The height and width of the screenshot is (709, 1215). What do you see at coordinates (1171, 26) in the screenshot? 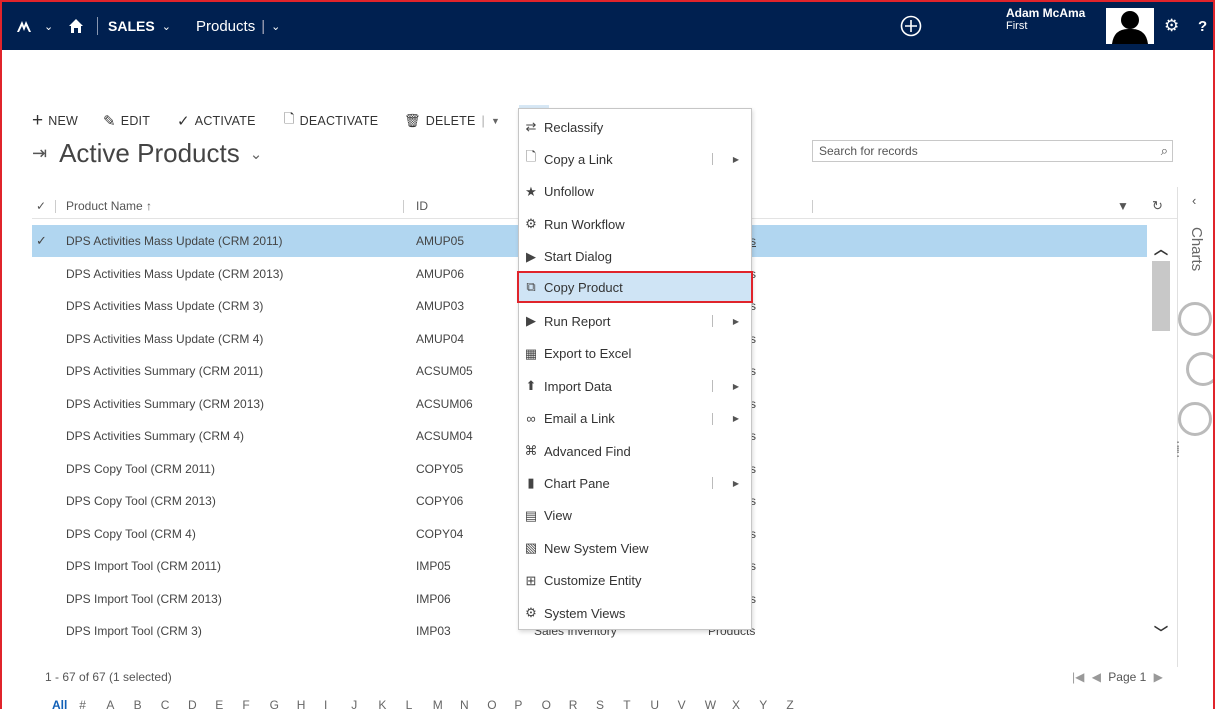
I see `settings-button: ⚙` at bounding box center [1171, 26].